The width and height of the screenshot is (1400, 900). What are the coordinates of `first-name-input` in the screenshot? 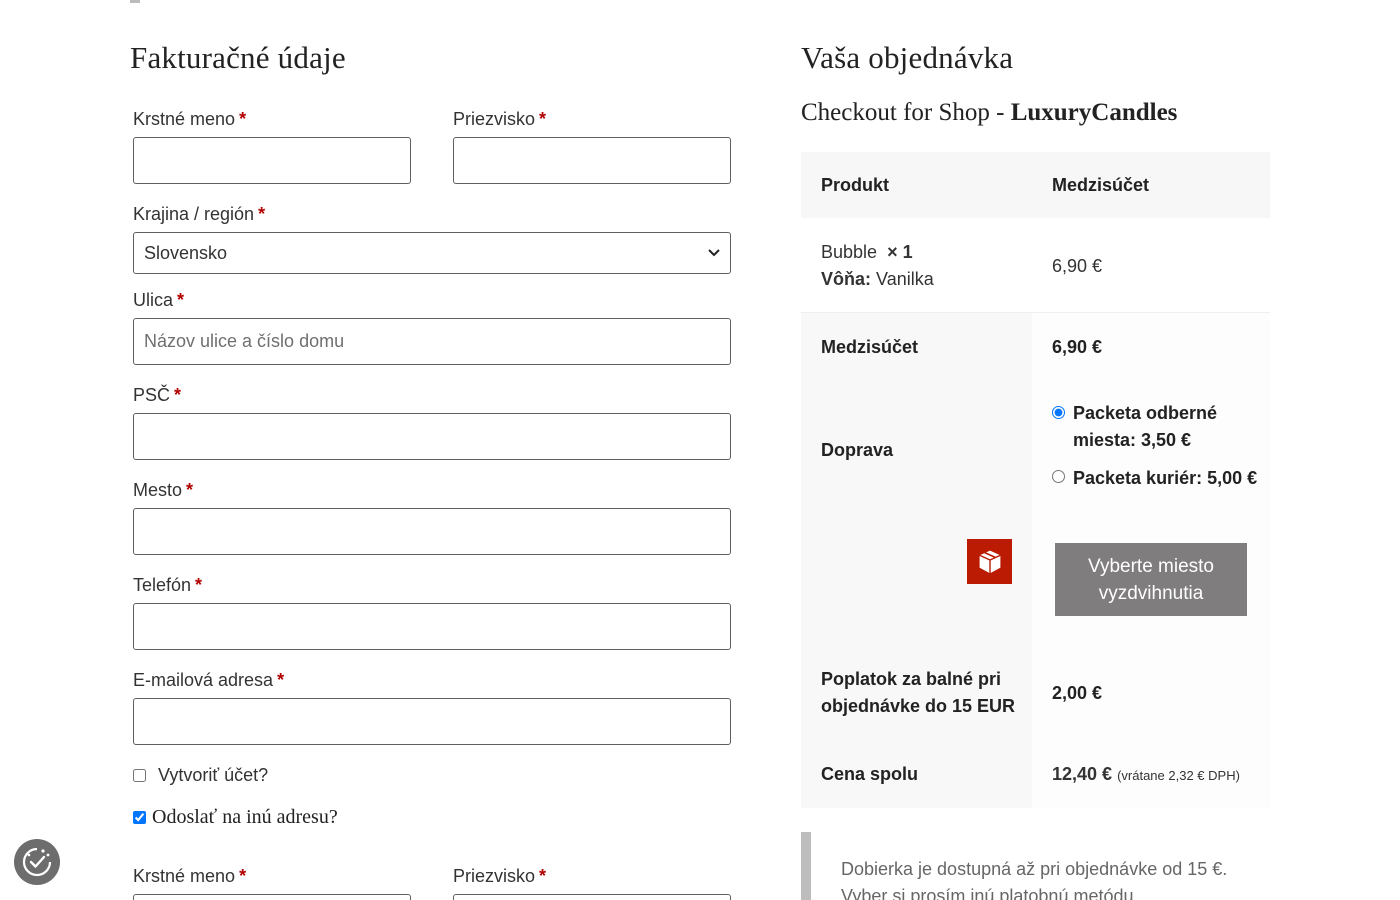 It's located at (272, 160).